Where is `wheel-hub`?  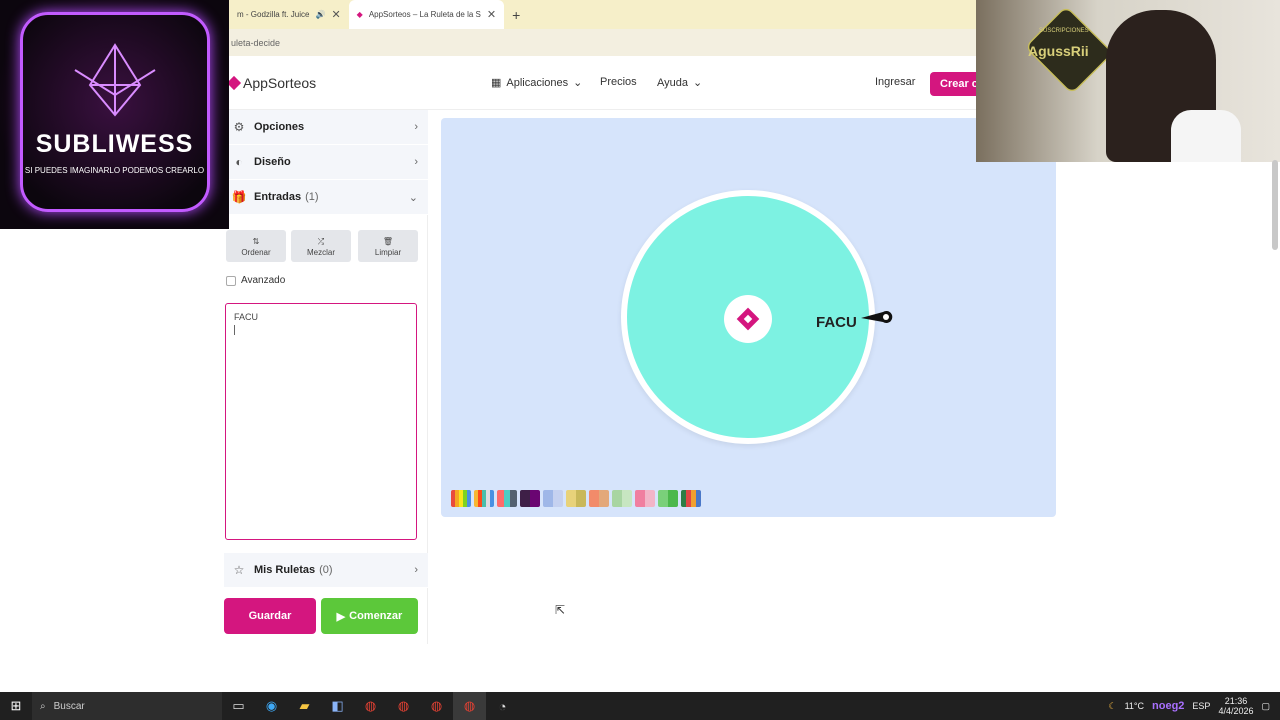 wheel-hub is located at coordinates (748, 319).